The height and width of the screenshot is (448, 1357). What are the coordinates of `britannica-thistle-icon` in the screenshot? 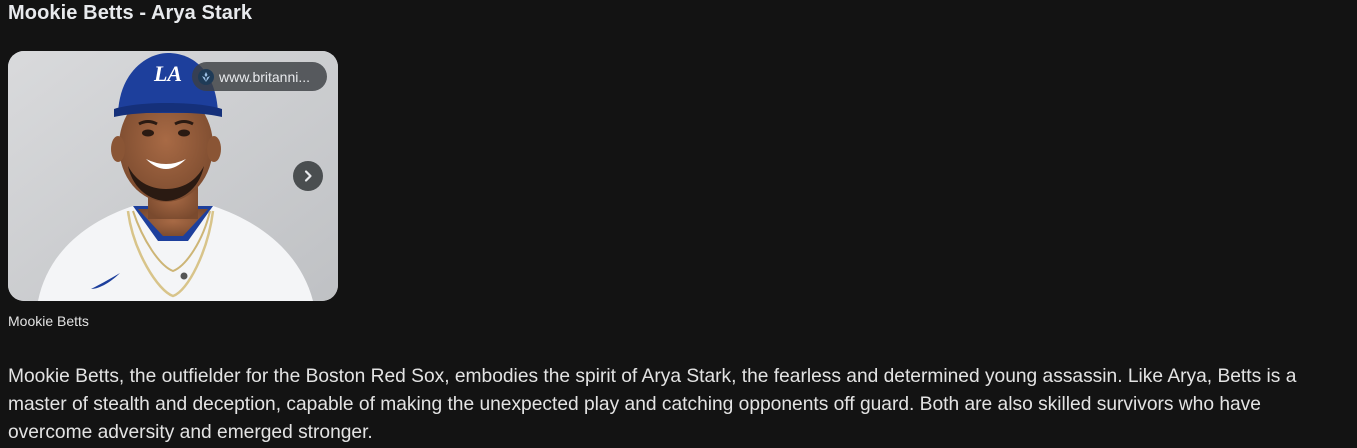 It's located at (206, 76).